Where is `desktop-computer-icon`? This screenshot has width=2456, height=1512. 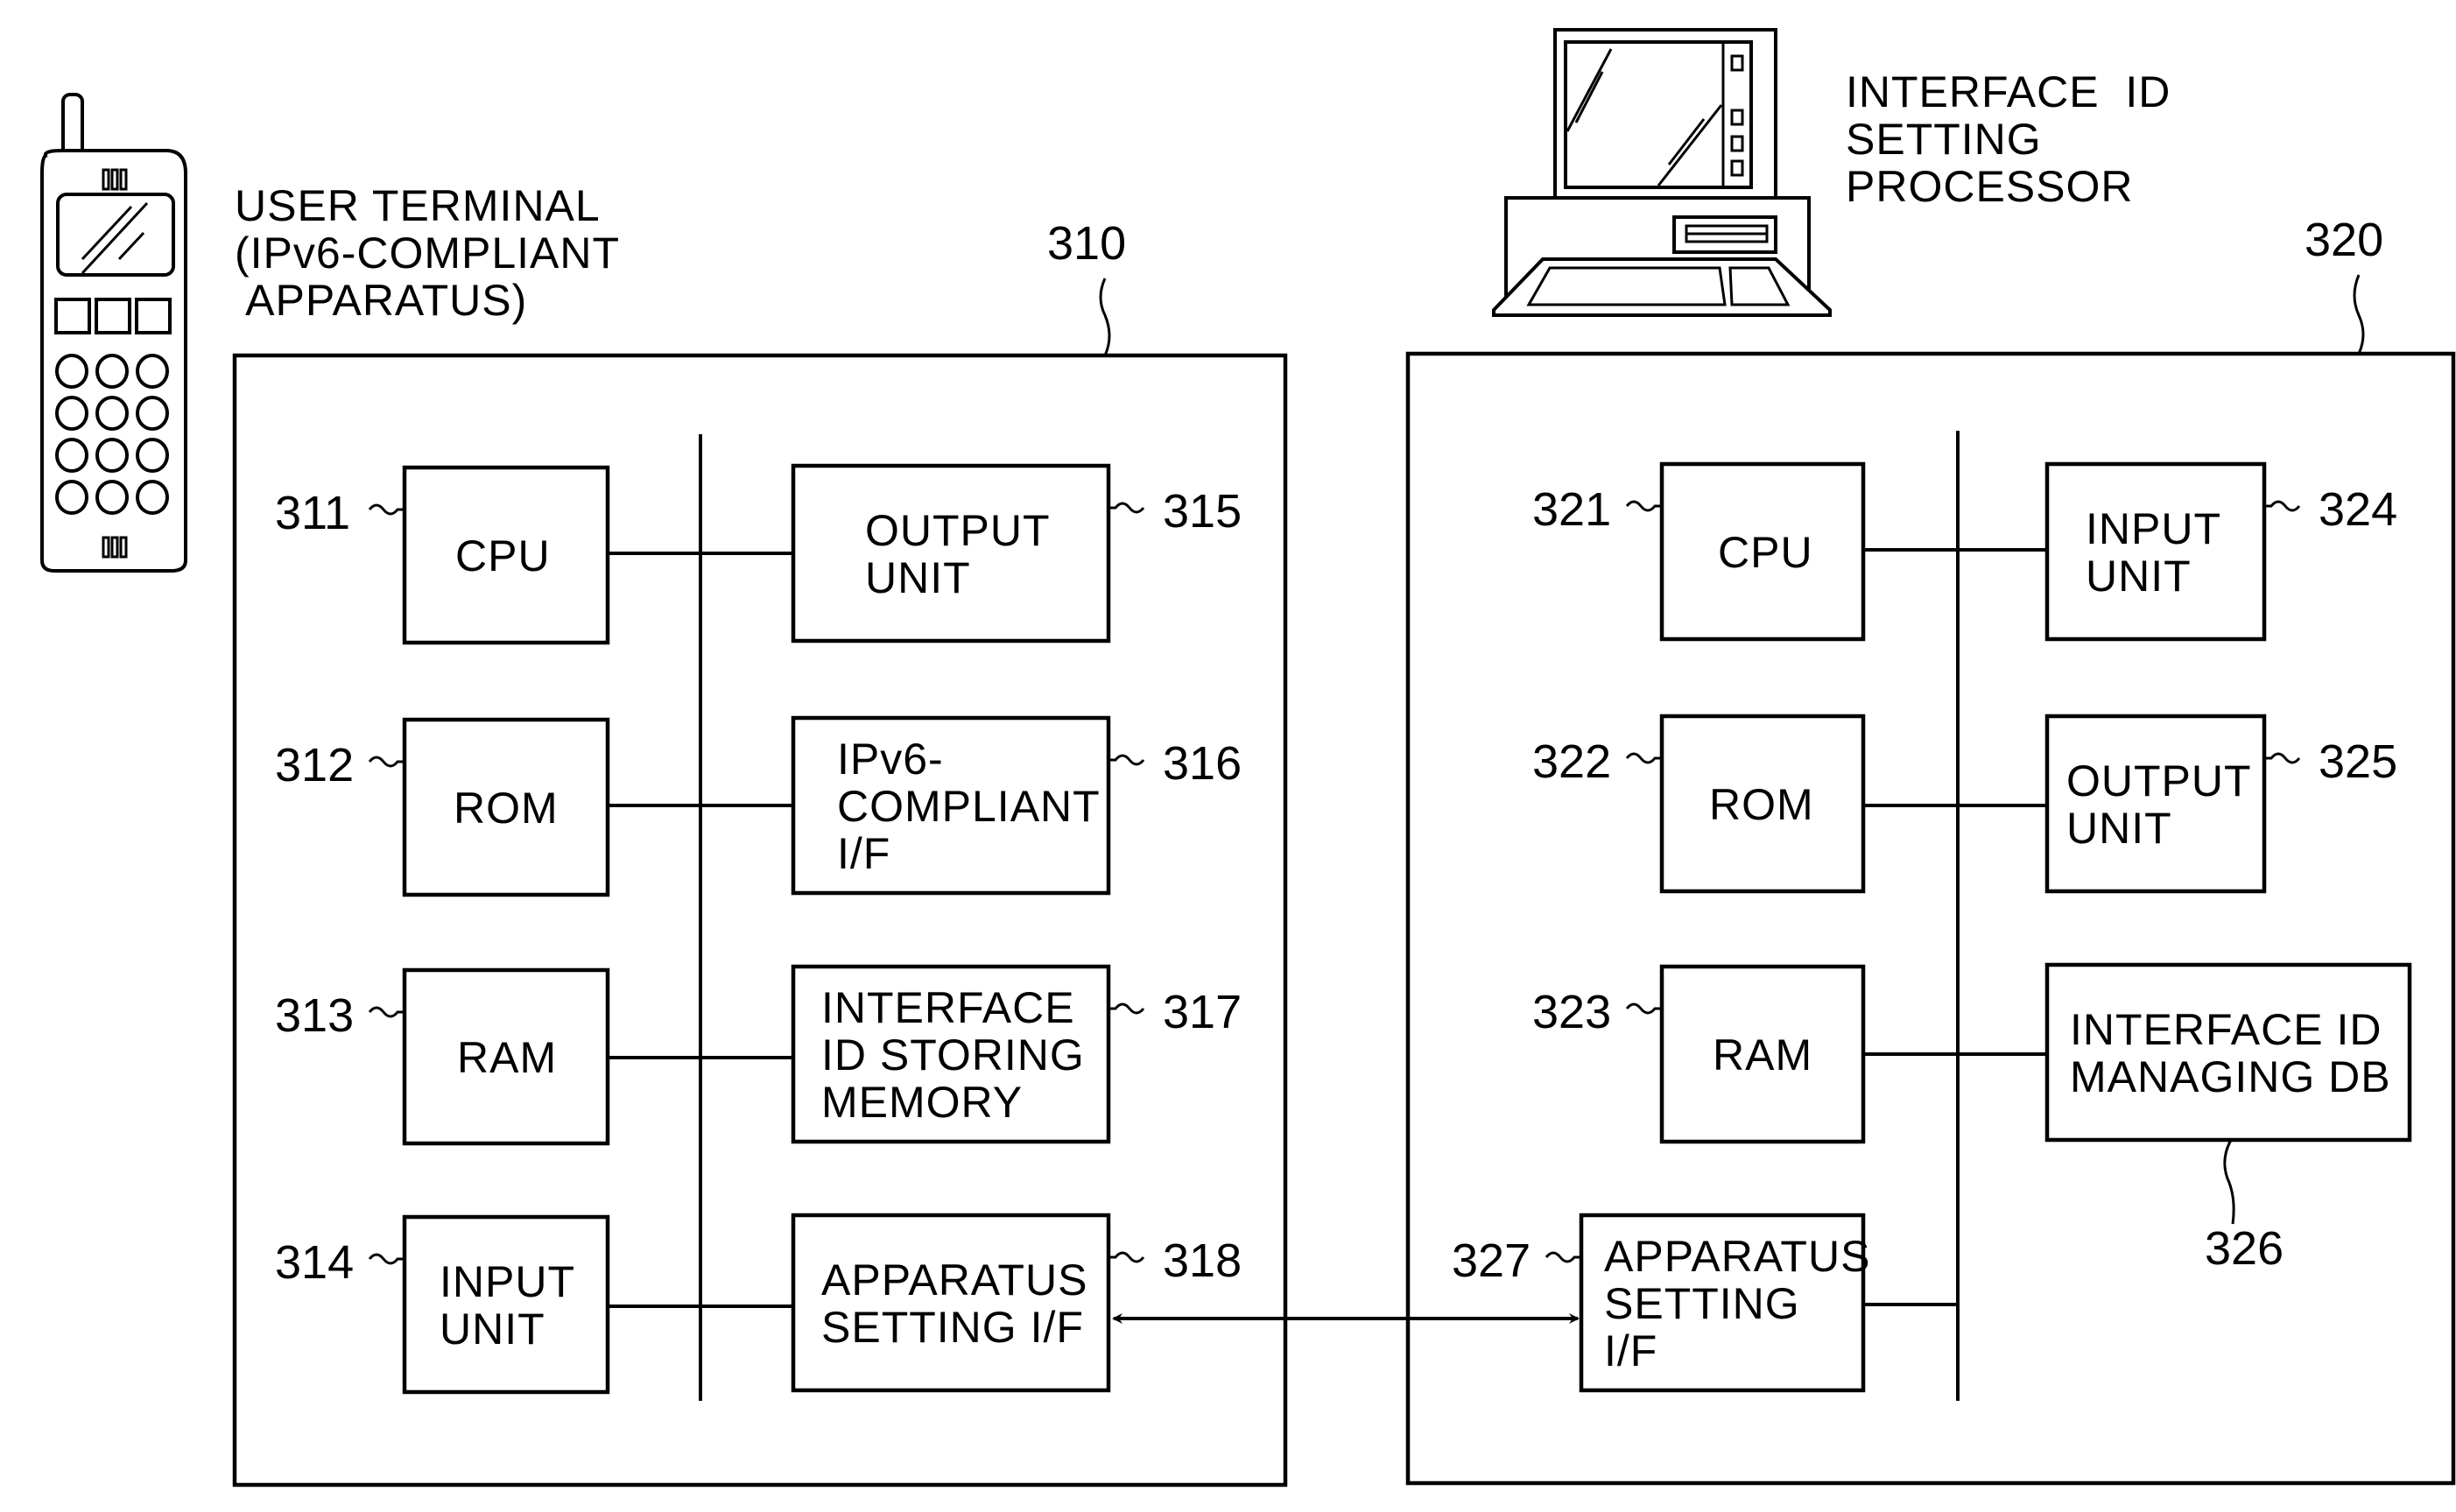
desktop-computer-icon is located at coordinates (1662, 172).